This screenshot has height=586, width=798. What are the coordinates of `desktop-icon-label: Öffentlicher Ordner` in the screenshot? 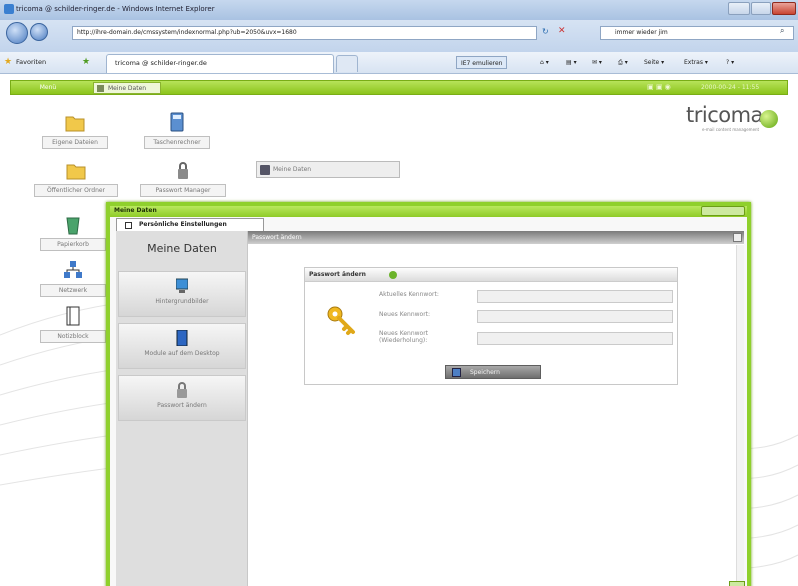 It's located at (76, 190).